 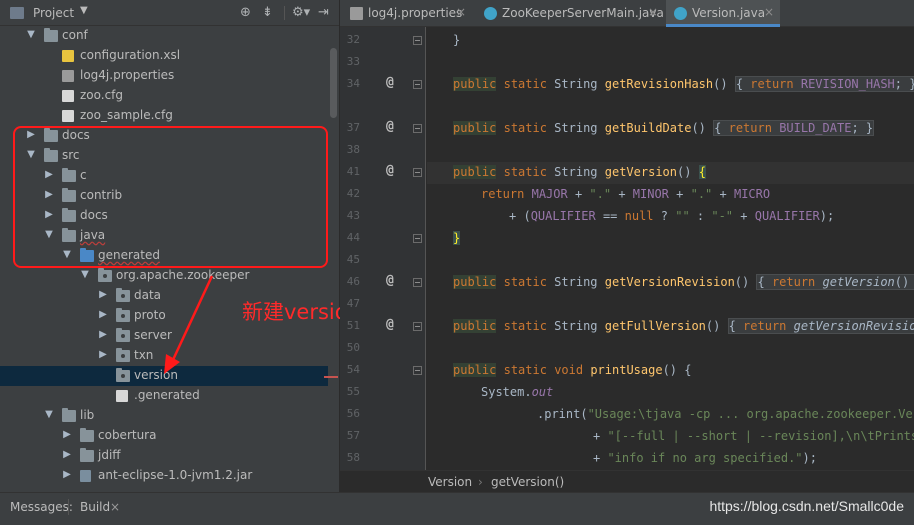 I want to click on tree-item-zoo-sample-cfg: zoo_sample.cfg, so click(x=164, y=116).